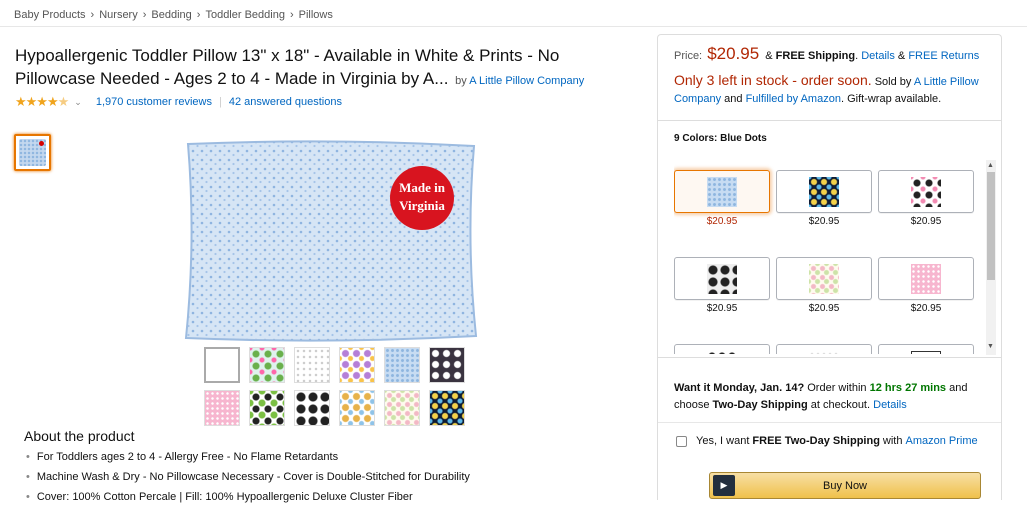 This screenshot has width=1027, height=510. What do you see at coordinates (926, 191) in the screenshot?
I see `color-option-cows` at bounding box center [926, 191].